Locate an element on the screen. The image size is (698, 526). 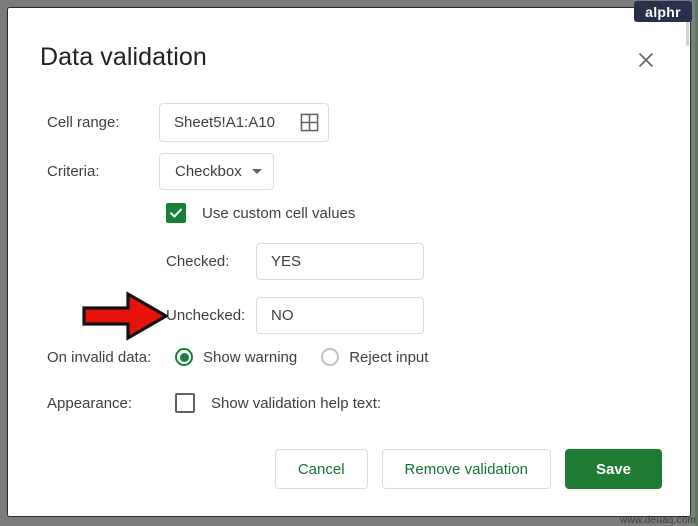
appearance-row: Appearance: Show validation help text: is located at coordinates (214, 403).